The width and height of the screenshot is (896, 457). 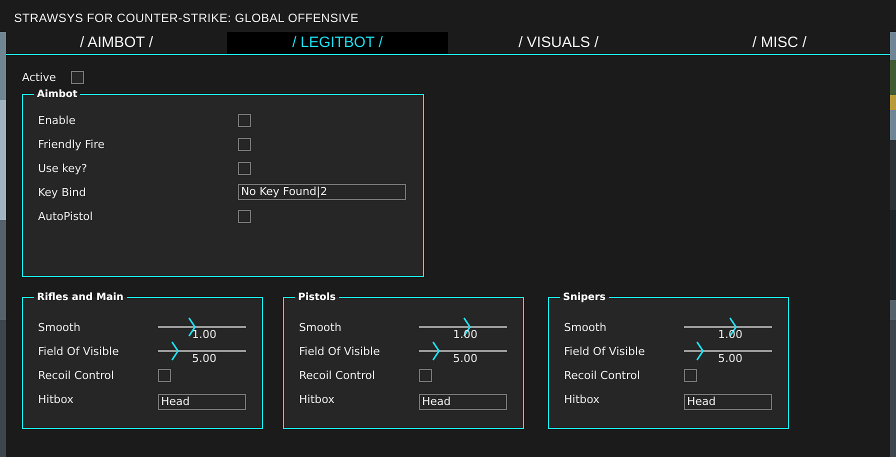 I want to click on window-title: STRAWSYS FOR COUNTER-STRIKE: GLOBAL OFFENSIVE, so click(x=186, y=18).